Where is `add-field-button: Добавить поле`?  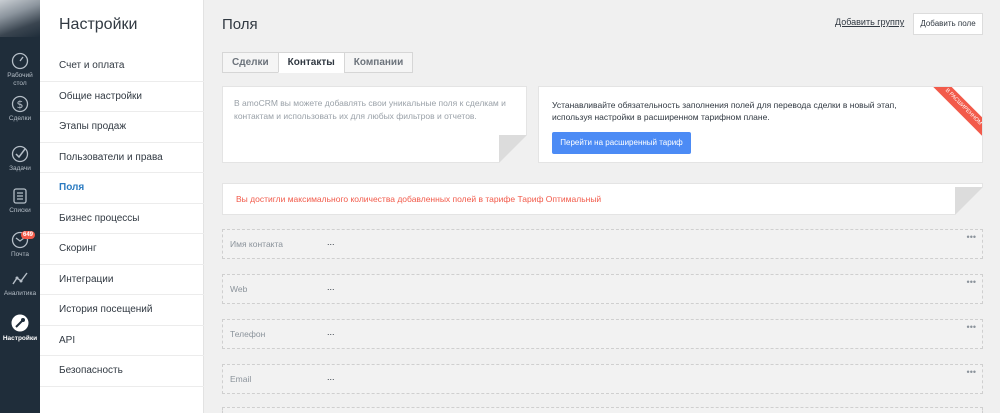
add-field-button: Добавить поле is located at coordinates (948, 24).